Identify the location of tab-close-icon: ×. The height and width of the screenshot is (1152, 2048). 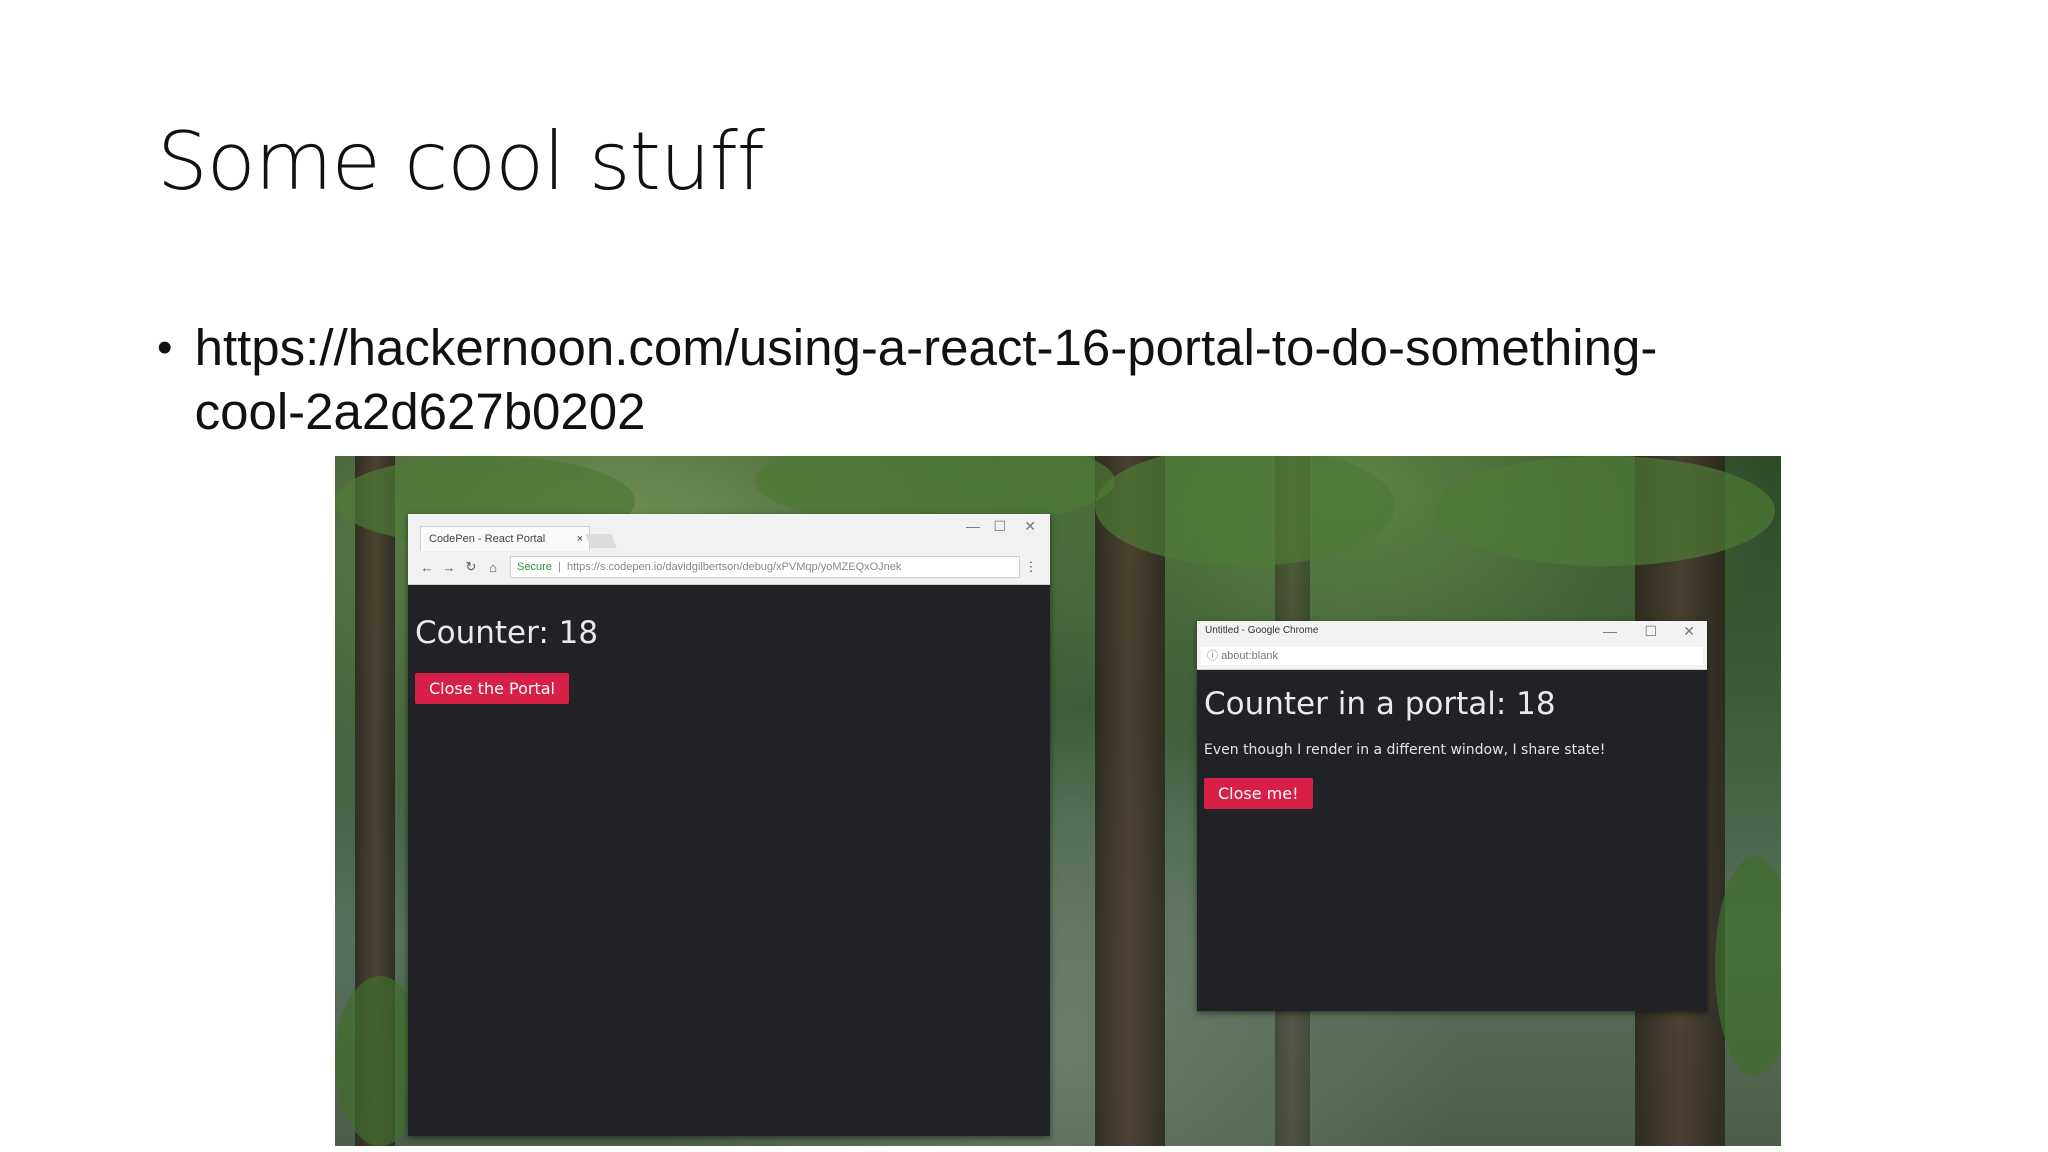
(580, 539).